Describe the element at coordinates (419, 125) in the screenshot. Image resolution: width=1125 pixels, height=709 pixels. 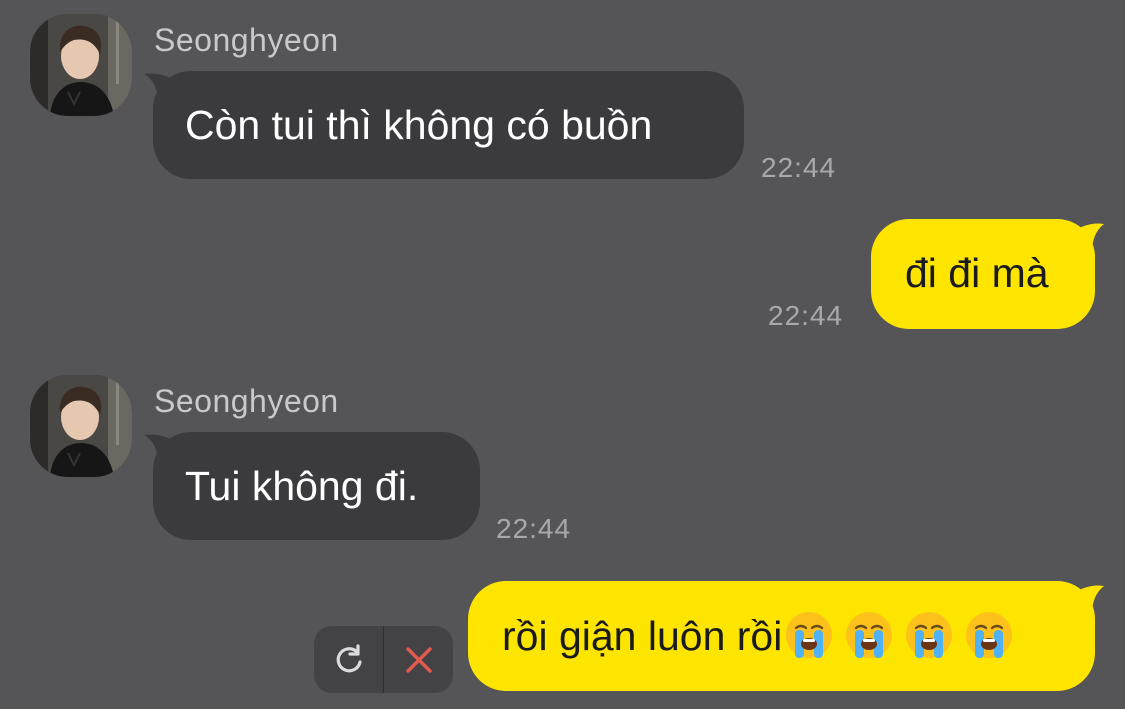
I see `message-text: Còn tui thì không có buồn` at that location.